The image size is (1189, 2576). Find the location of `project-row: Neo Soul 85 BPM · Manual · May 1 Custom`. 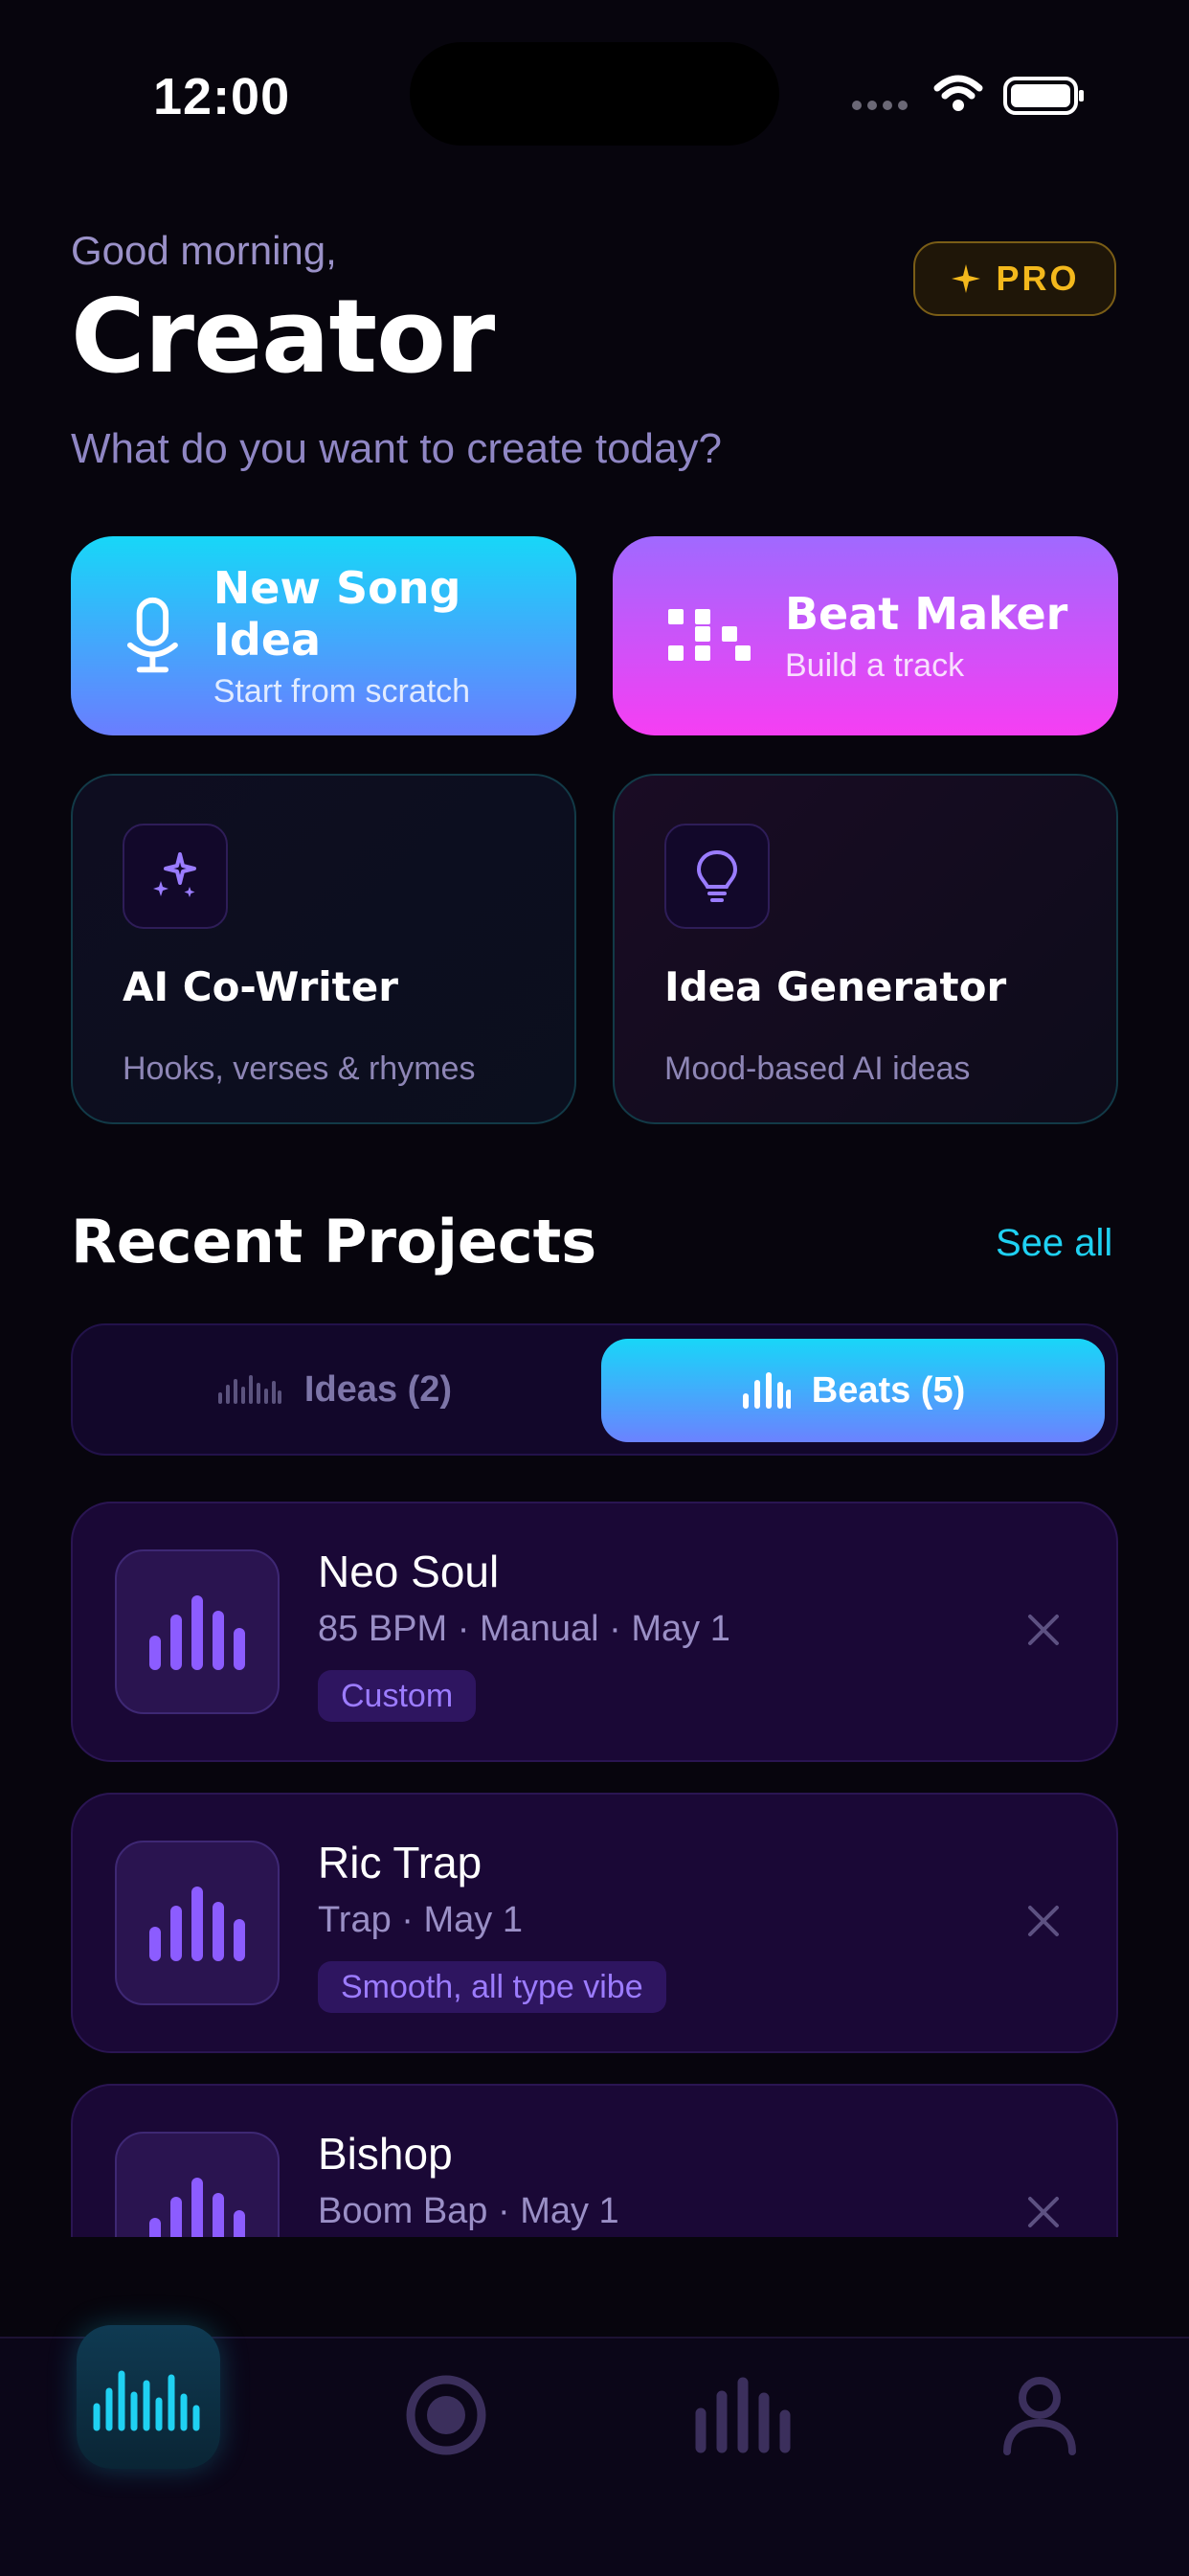

project-row: Neo Soul 85 BPM · Manual · May 1 Custom is located at coordinates (594, 1632).